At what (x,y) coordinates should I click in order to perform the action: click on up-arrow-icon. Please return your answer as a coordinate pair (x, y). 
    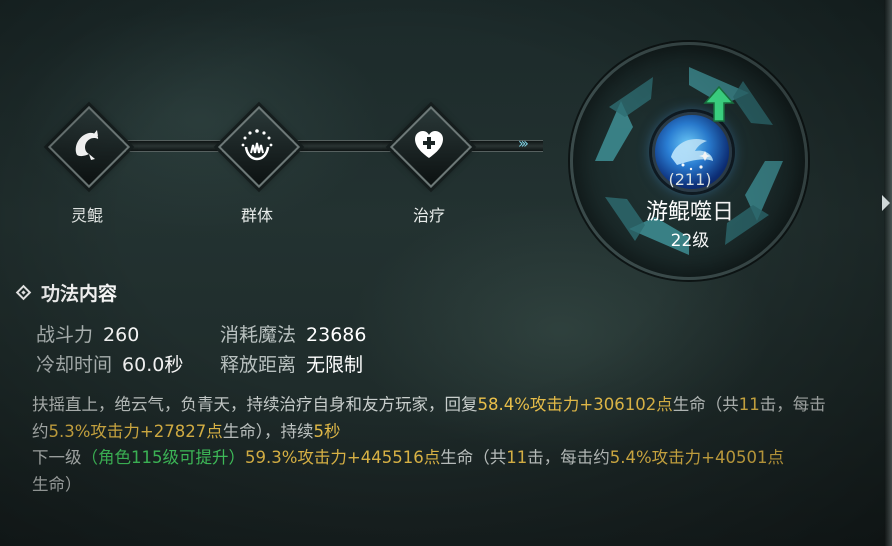
    Looking at the image, I should click on (719, 103).